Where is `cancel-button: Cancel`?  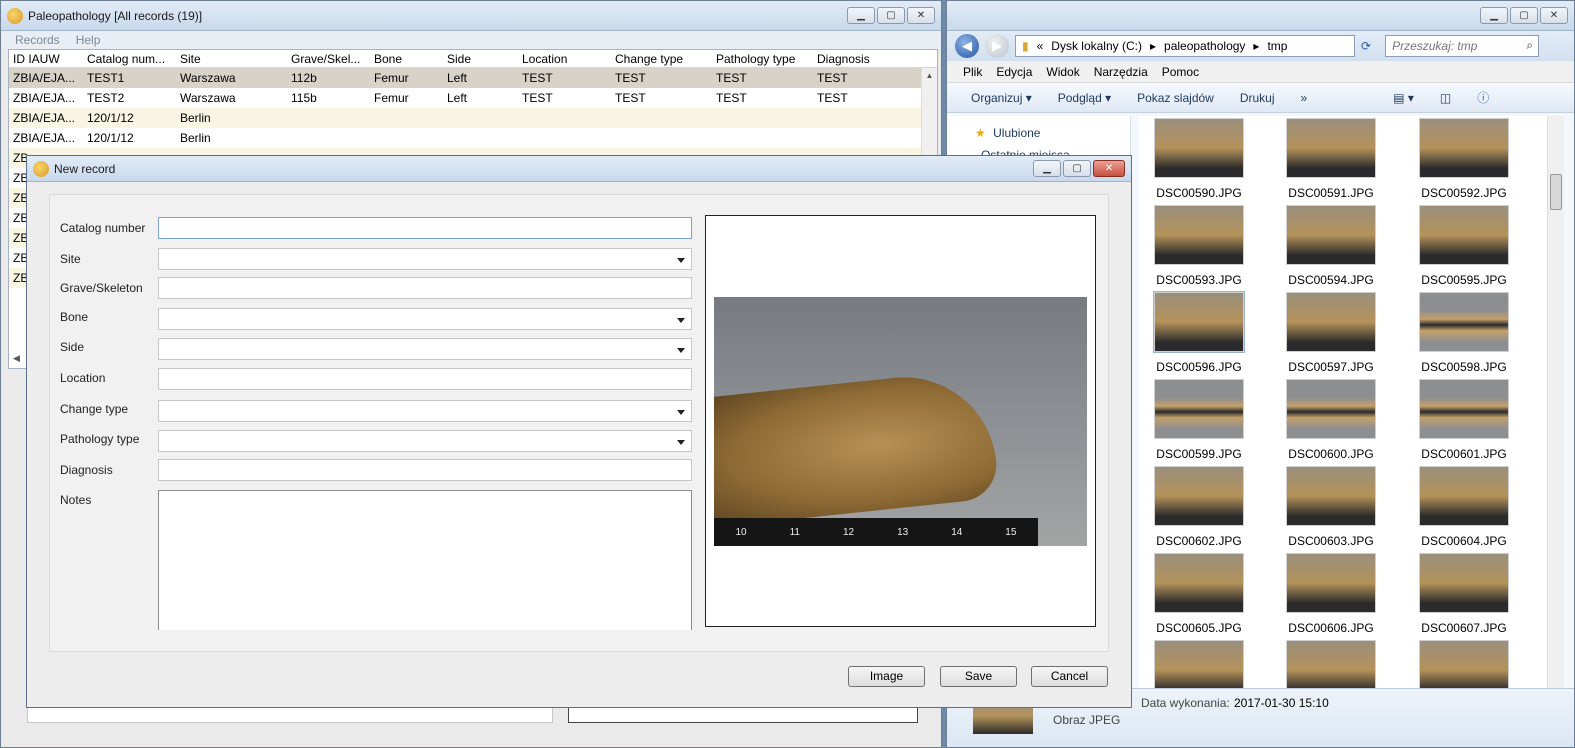 cancel-button: Cancel is located at coordinates (1069, 676).